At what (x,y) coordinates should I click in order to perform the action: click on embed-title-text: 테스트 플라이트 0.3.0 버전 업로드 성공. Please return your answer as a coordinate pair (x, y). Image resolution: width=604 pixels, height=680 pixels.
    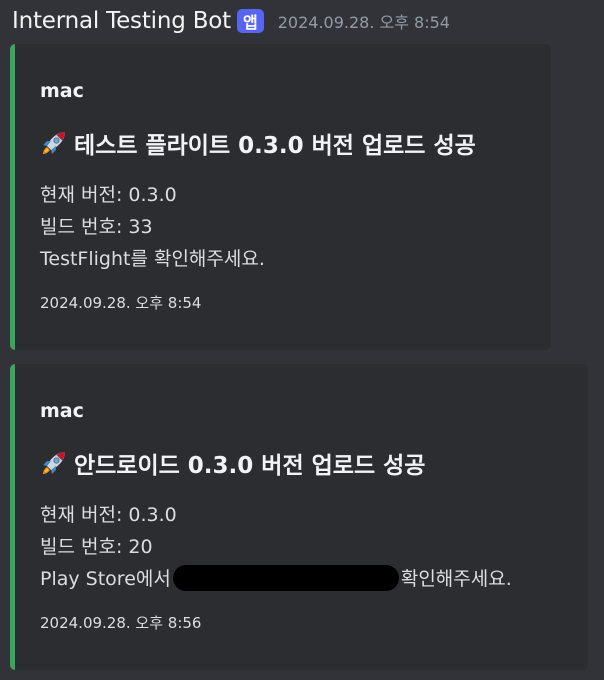
    Looking at the image, I should click on (275, 146).